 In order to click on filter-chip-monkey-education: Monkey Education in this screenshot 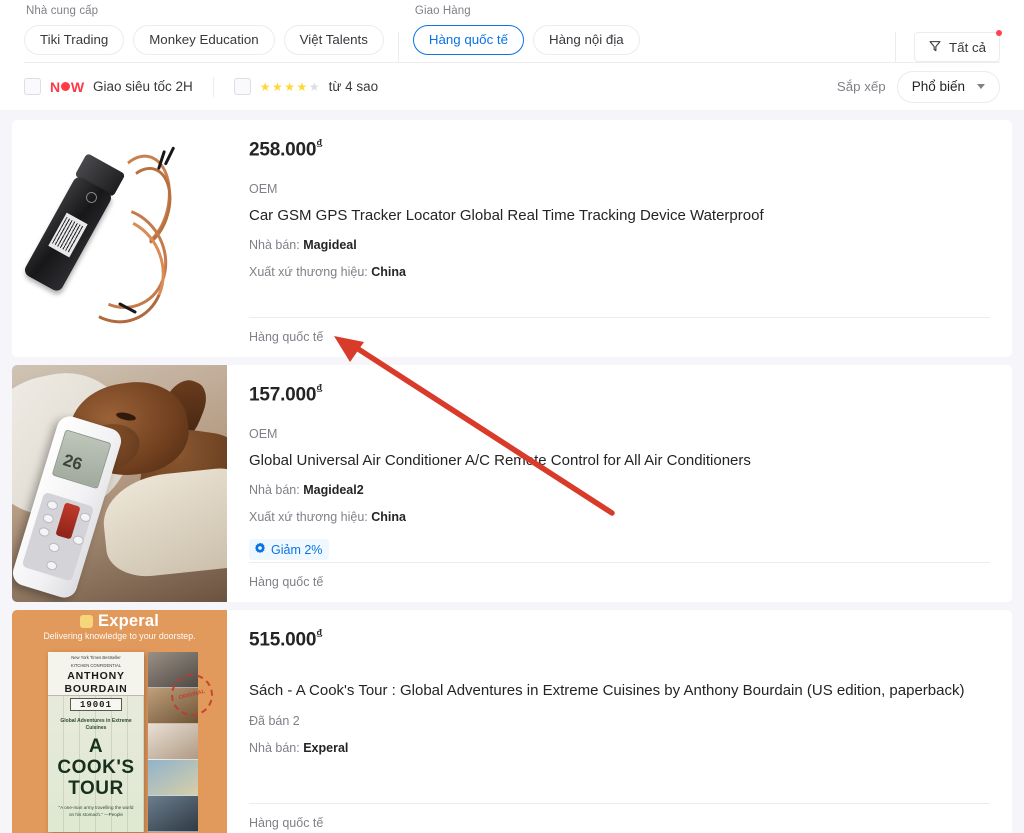, I will do `click(204, 40)`.